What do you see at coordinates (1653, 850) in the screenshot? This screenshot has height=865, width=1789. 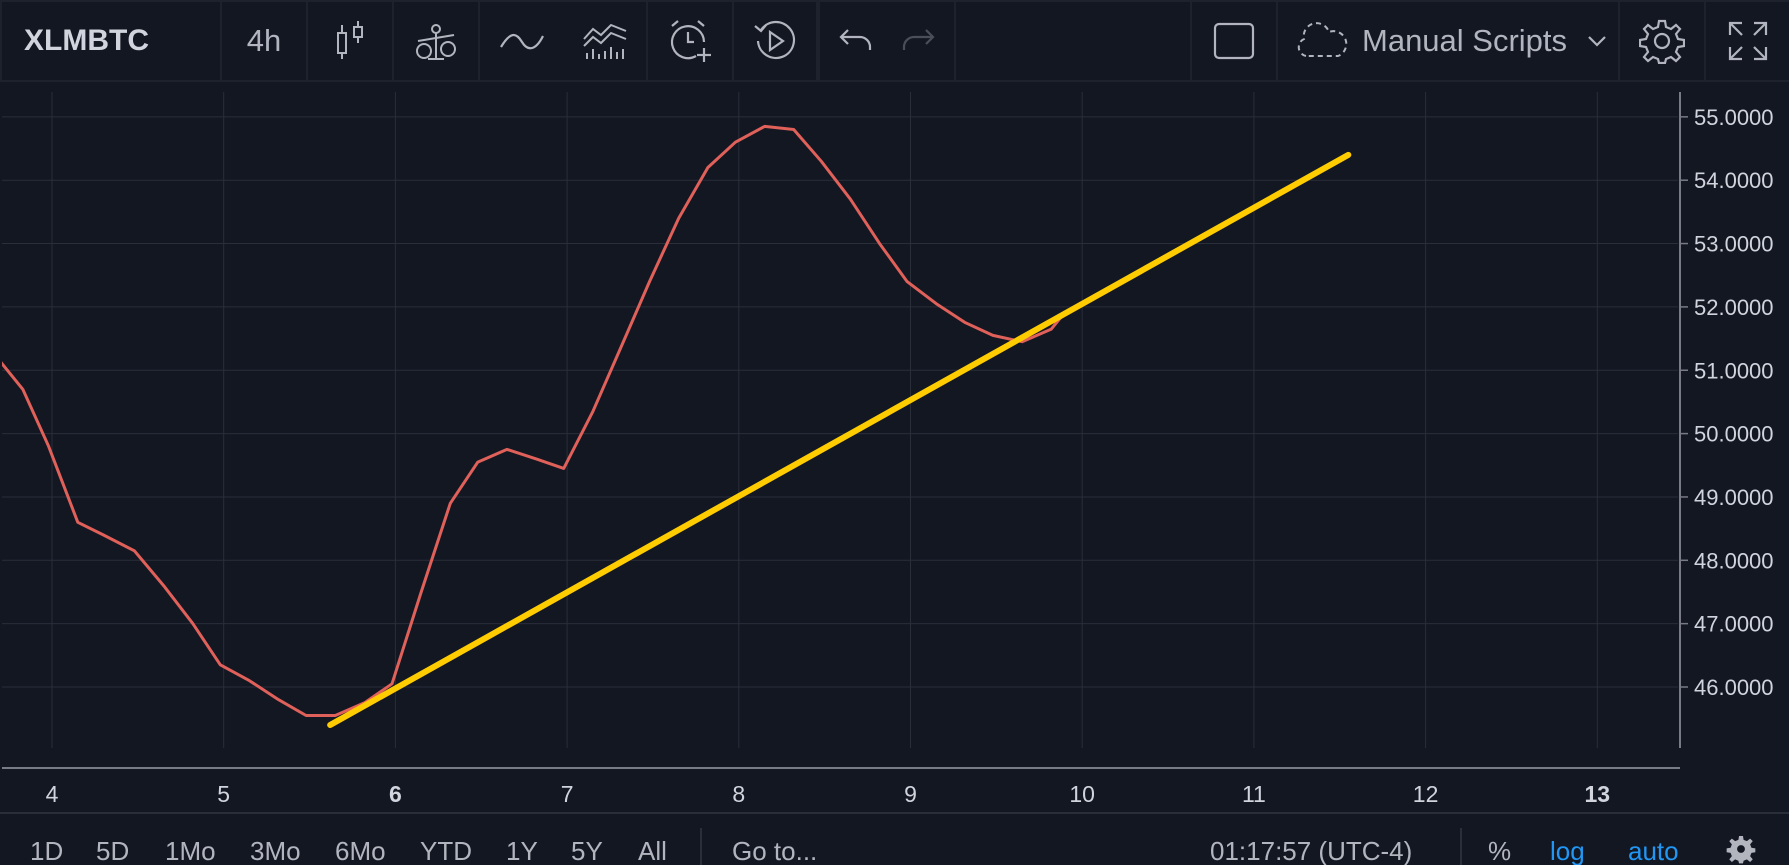 I see `auto-toggle: auto` at bounding box center [1653, 850].